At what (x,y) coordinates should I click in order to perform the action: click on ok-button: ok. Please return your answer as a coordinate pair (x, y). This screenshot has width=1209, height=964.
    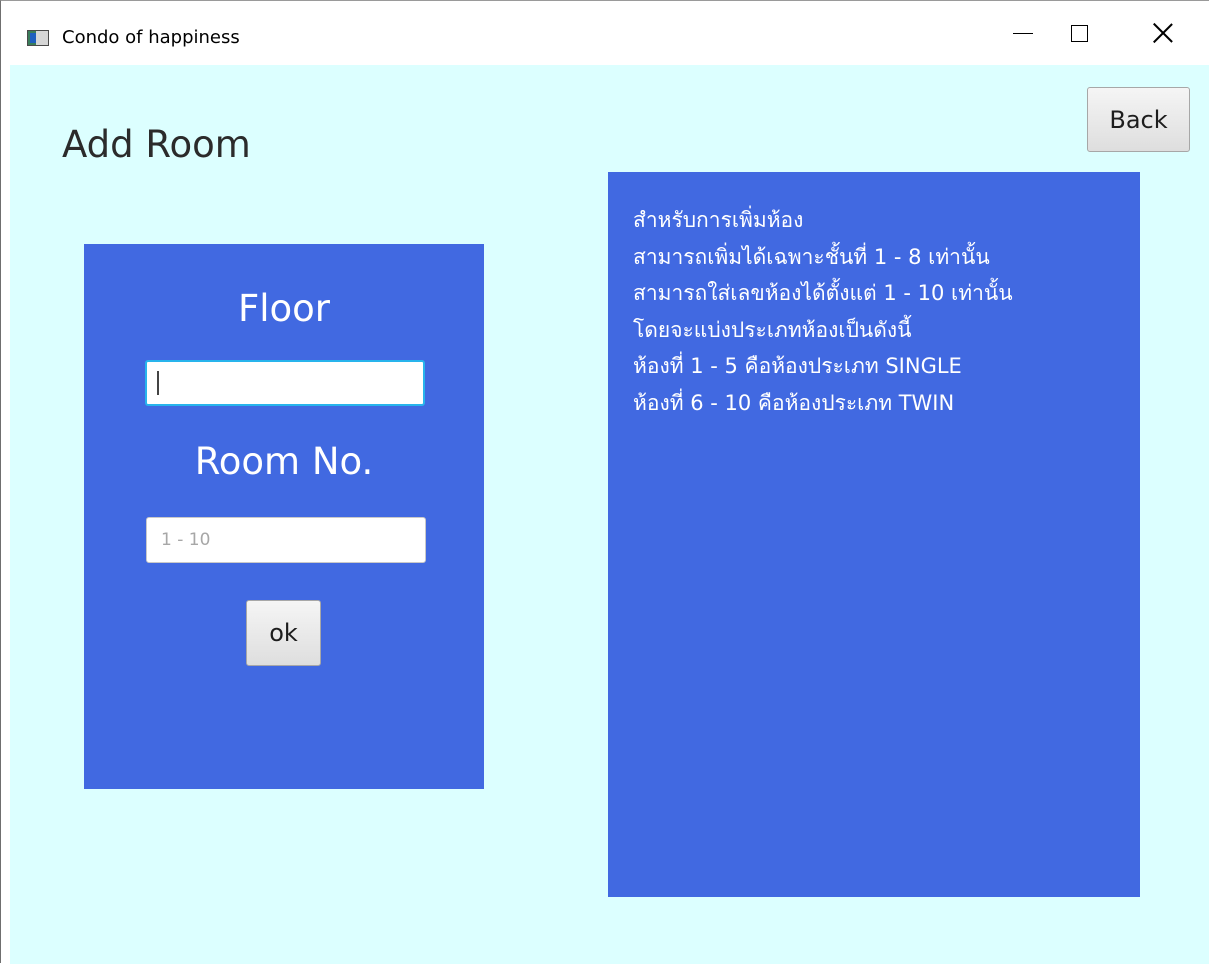
    Looking at the image, I should click on (283, 633).